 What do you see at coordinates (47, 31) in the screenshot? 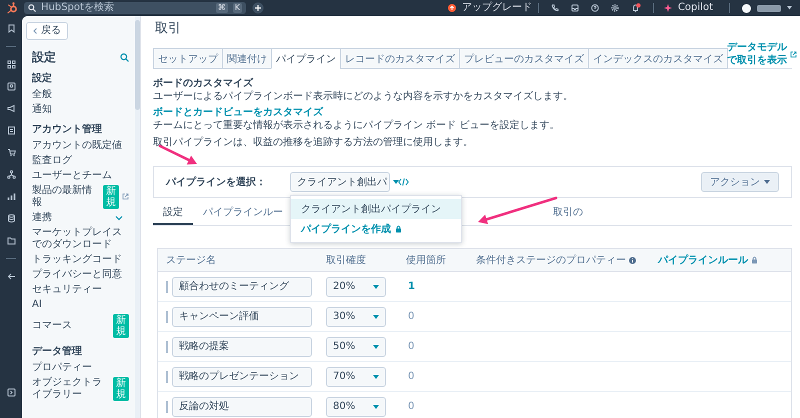
I see `back-button: 戻る` at bounding box center [47, 31].